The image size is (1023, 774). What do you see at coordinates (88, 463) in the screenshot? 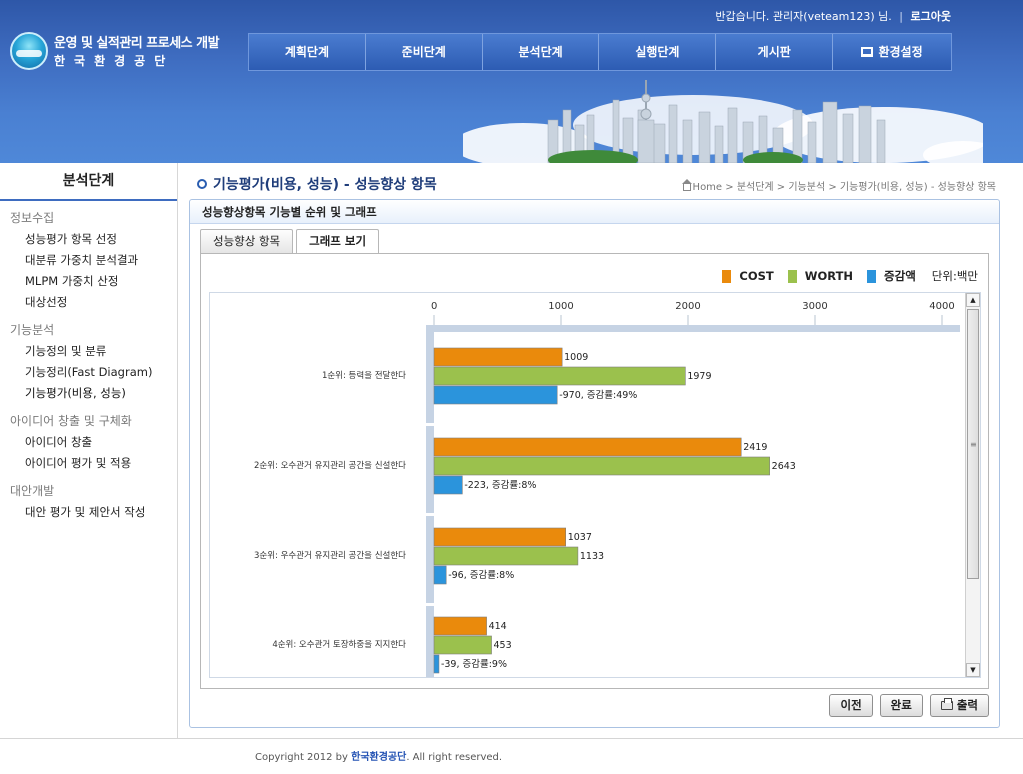
I see `sidebar-item: 아이디어 평가 및 적용` at bounding box center [88, 463].